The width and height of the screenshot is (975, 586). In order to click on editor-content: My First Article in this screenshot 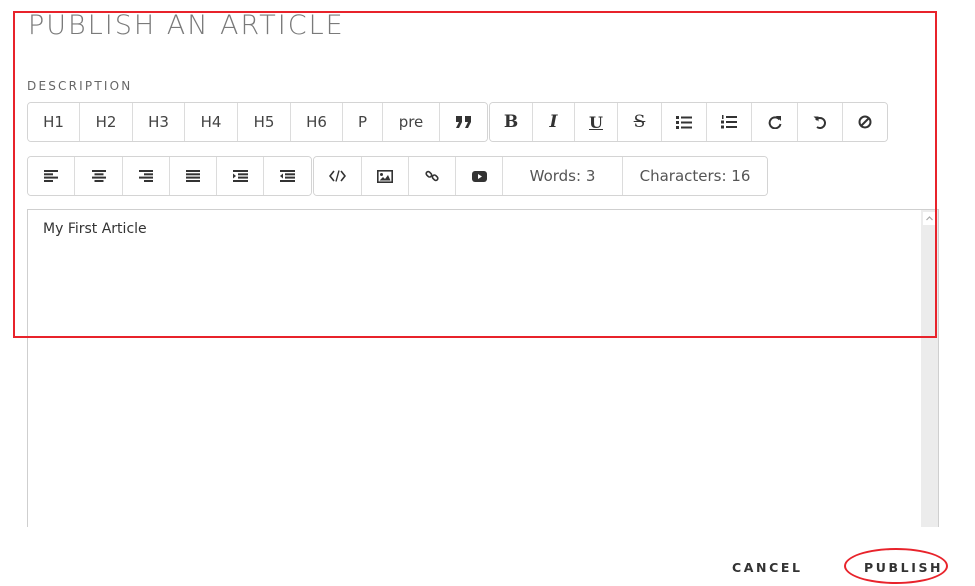, I will do `click(95, 229)`.